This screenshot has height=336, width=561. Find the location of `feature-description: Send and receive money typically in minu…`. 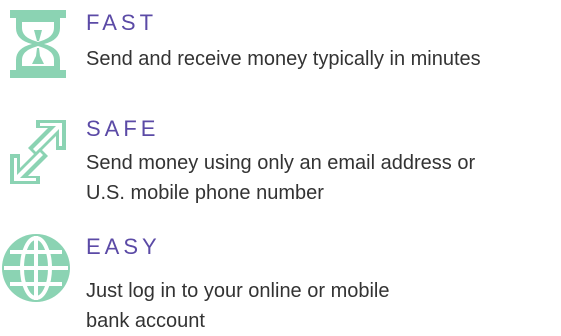

feature-description: Send and receive money typically in minu… is located at coordinates (283, 59).